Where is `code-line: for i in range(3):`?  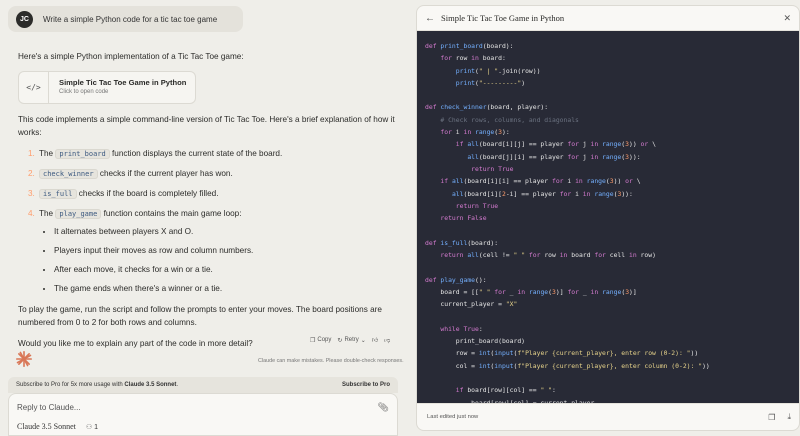 code-line: for i in range(3): is located at coordinates (475, 132).